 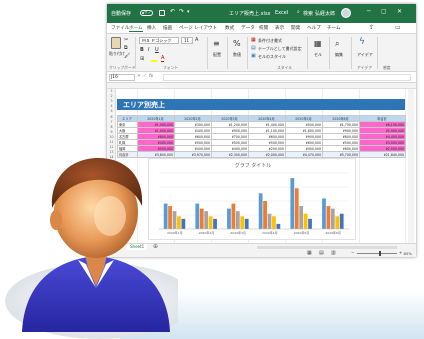 I want to click on menu-formulas: 数式, so click(x=229, y=28).